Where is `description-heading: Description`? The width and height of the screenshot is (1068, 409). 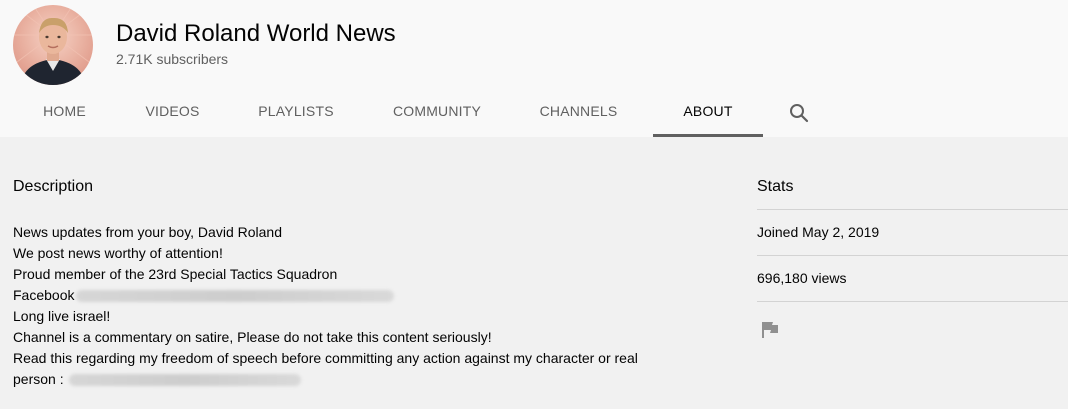
description-heading: Description is located at coordinates (53, 186).